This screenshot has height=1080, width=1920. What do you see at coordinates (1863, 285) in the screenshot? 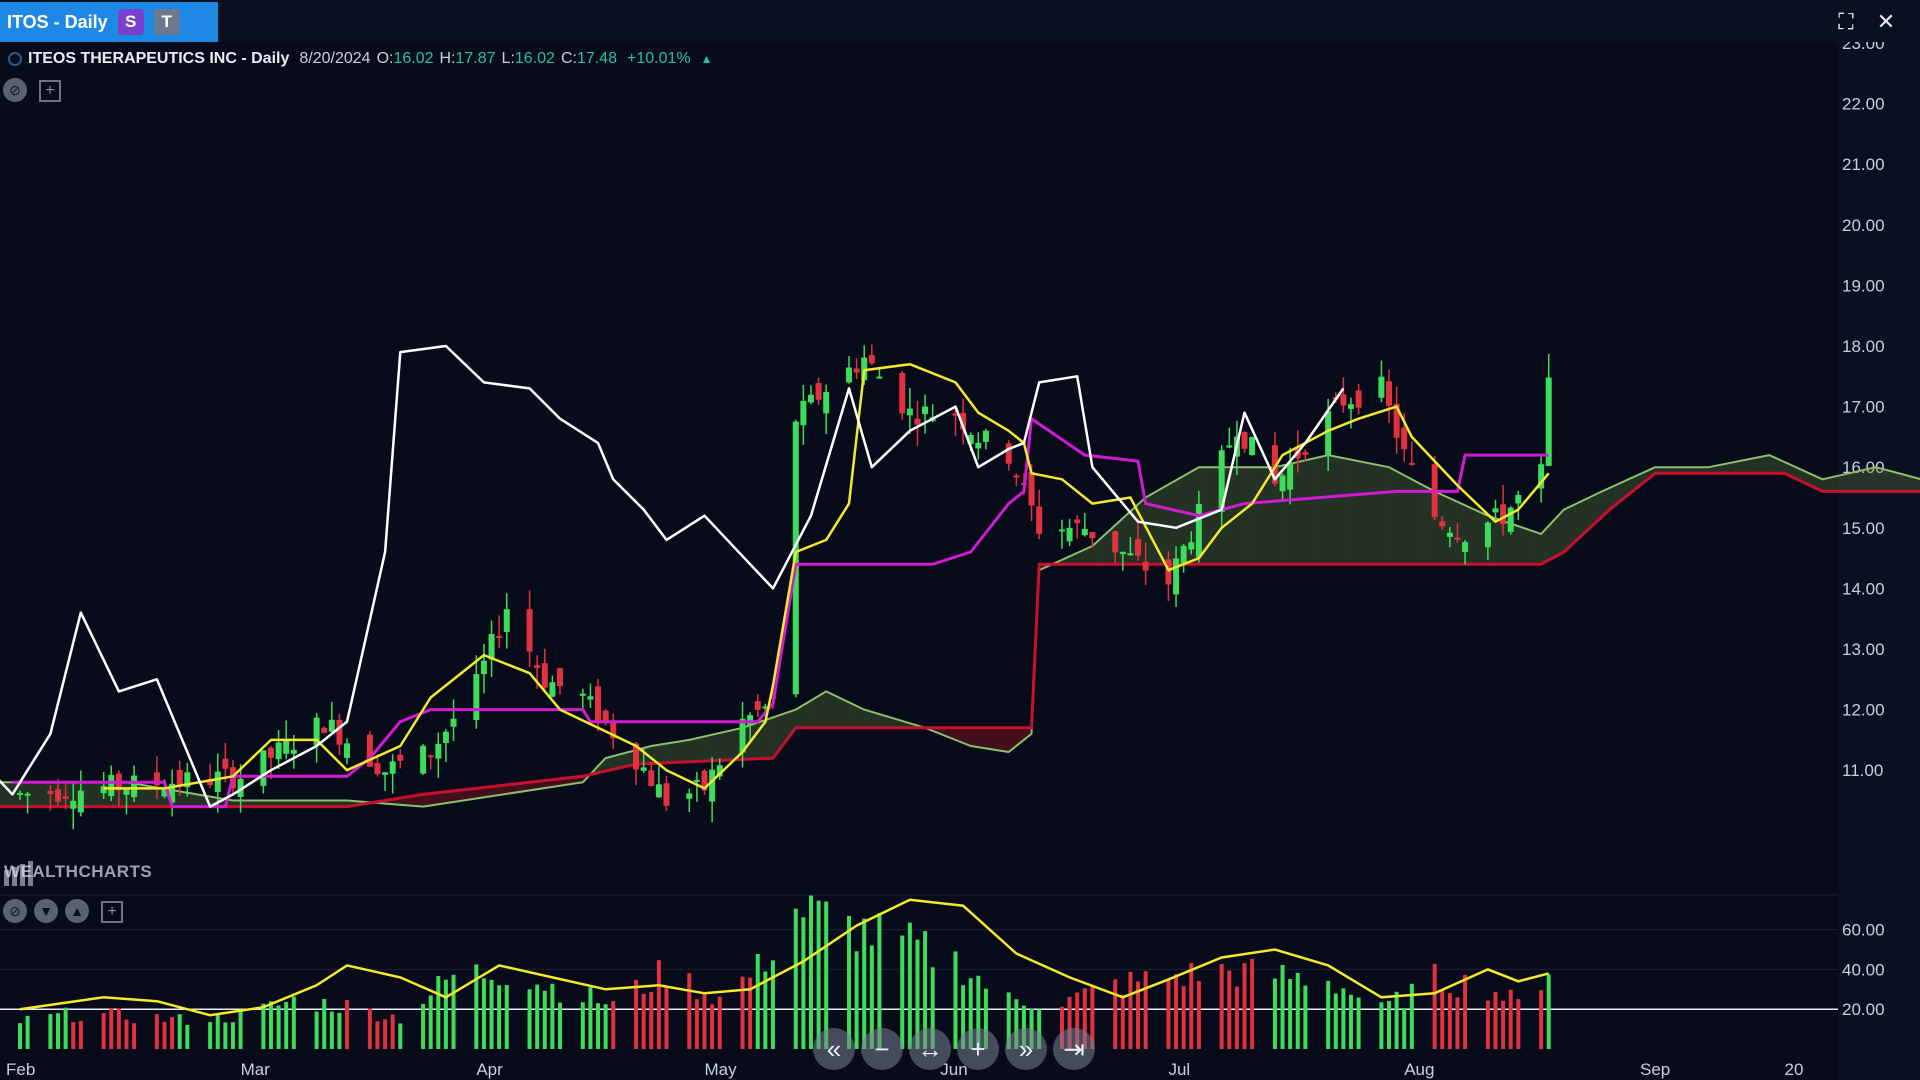
I see `price-tick-label: 19.00` at bounding box center [1863, 285].